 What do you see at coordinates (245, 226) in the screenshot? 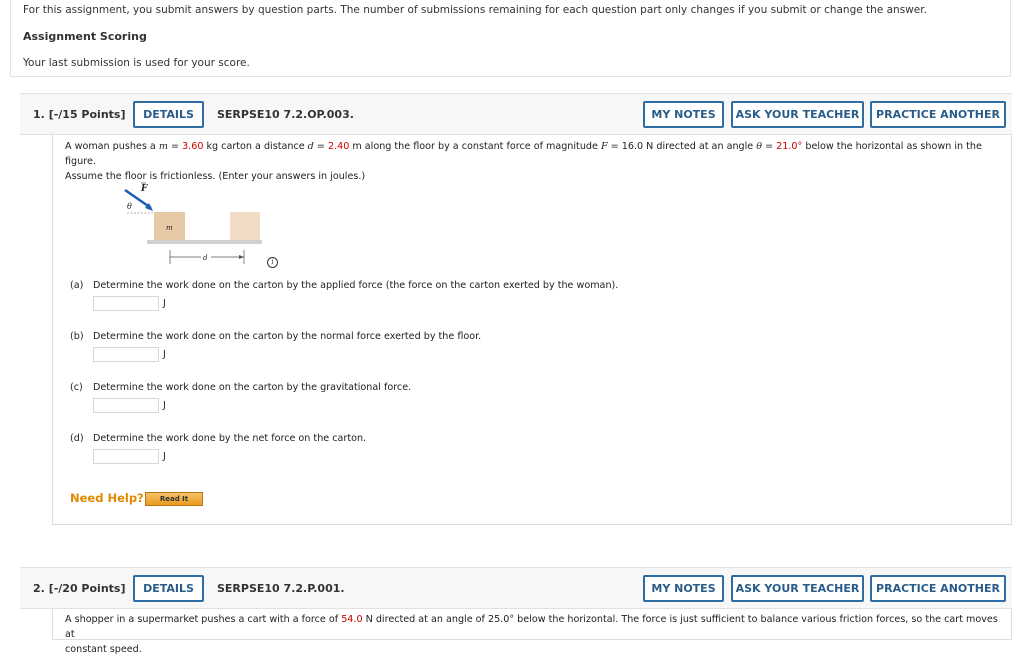
I see `carton-end` at bounding box center [245, 226].